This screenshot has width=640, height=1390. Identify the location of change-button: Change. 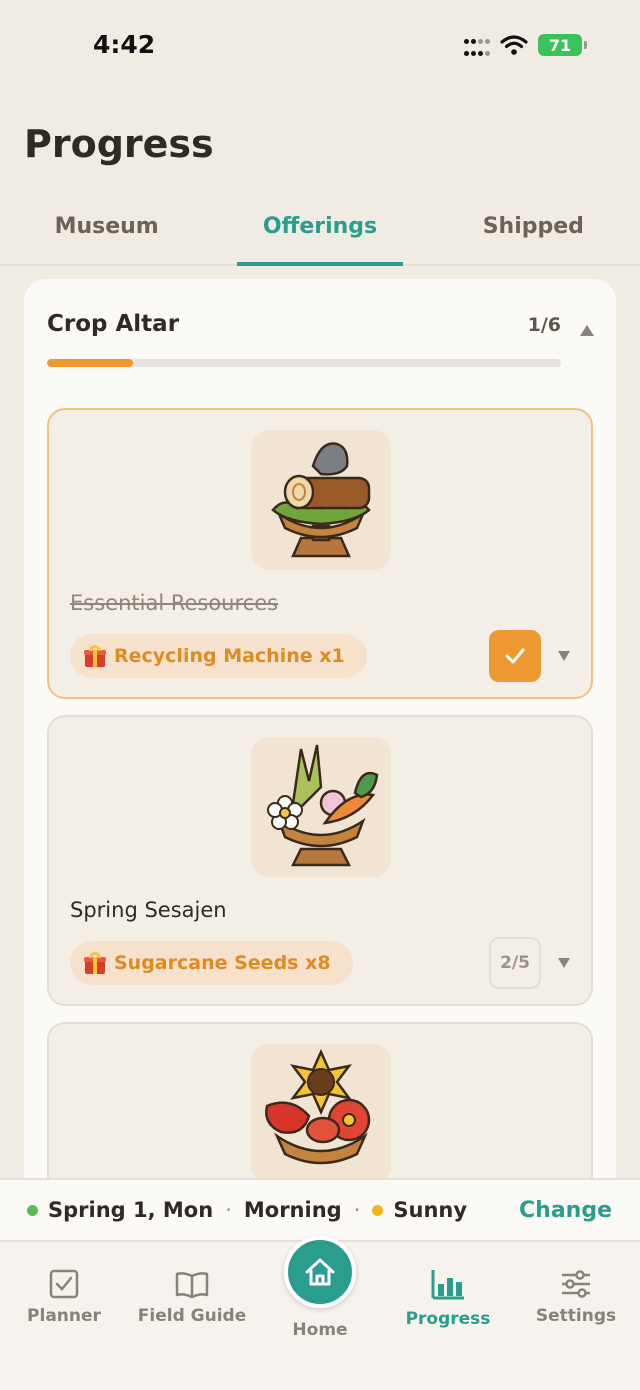
(565, 1210).